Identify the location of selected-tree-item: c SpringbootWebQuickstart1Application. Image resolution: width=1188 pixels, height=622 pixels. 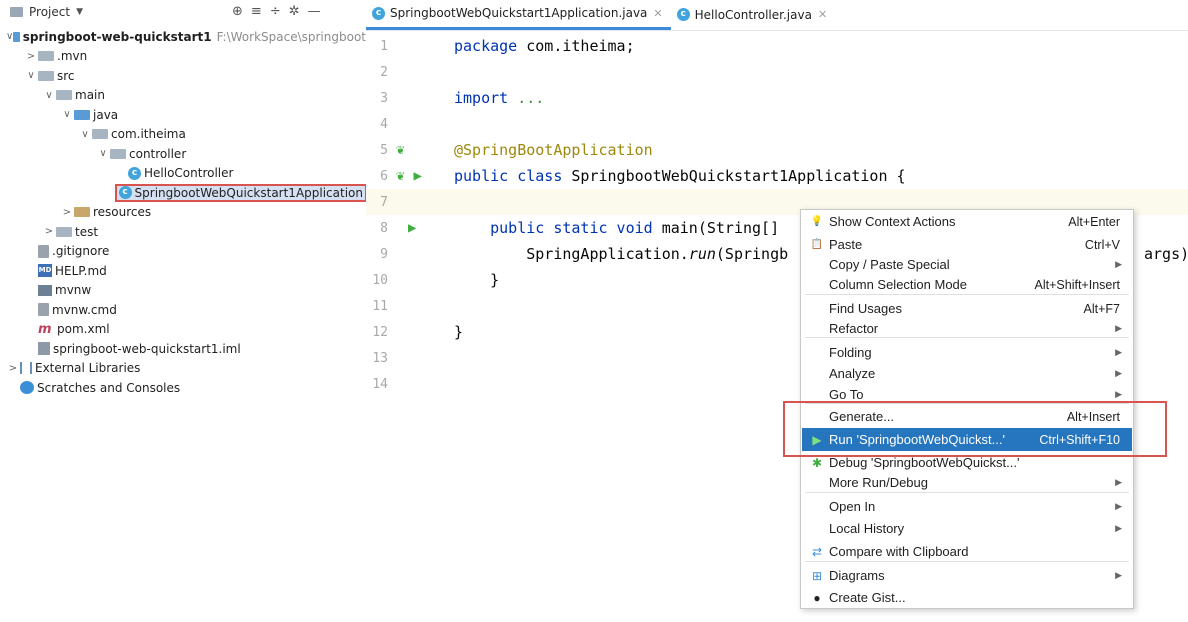
(241, 192).